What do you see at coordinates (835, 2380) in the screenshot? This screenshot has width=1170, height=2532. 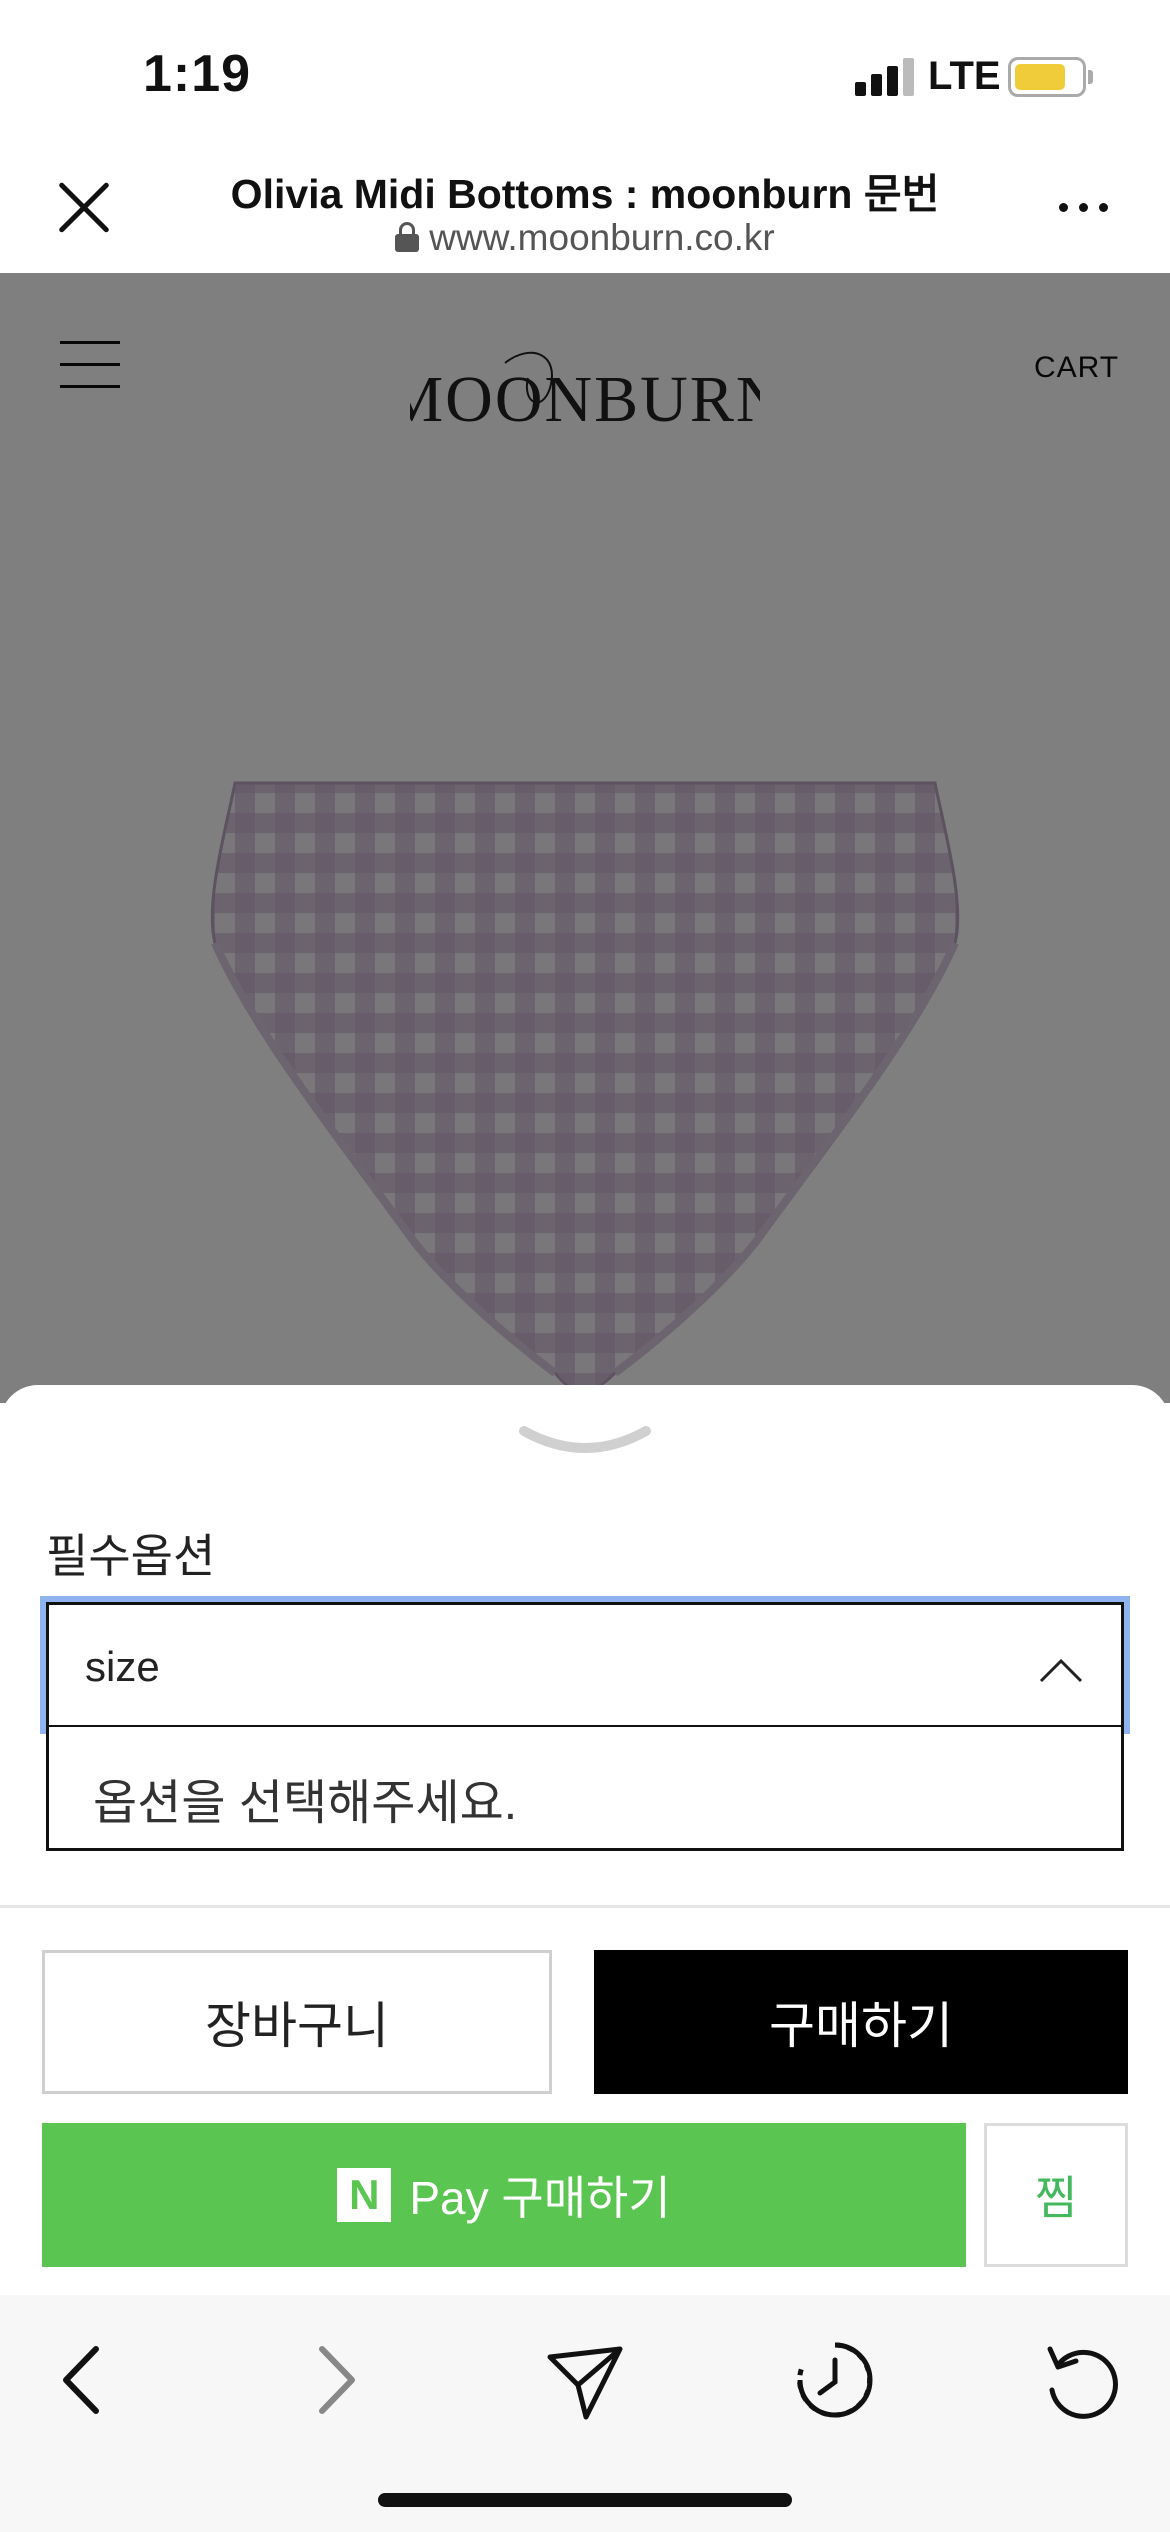 I see `history-icon` at bounding box center [835, 2380].